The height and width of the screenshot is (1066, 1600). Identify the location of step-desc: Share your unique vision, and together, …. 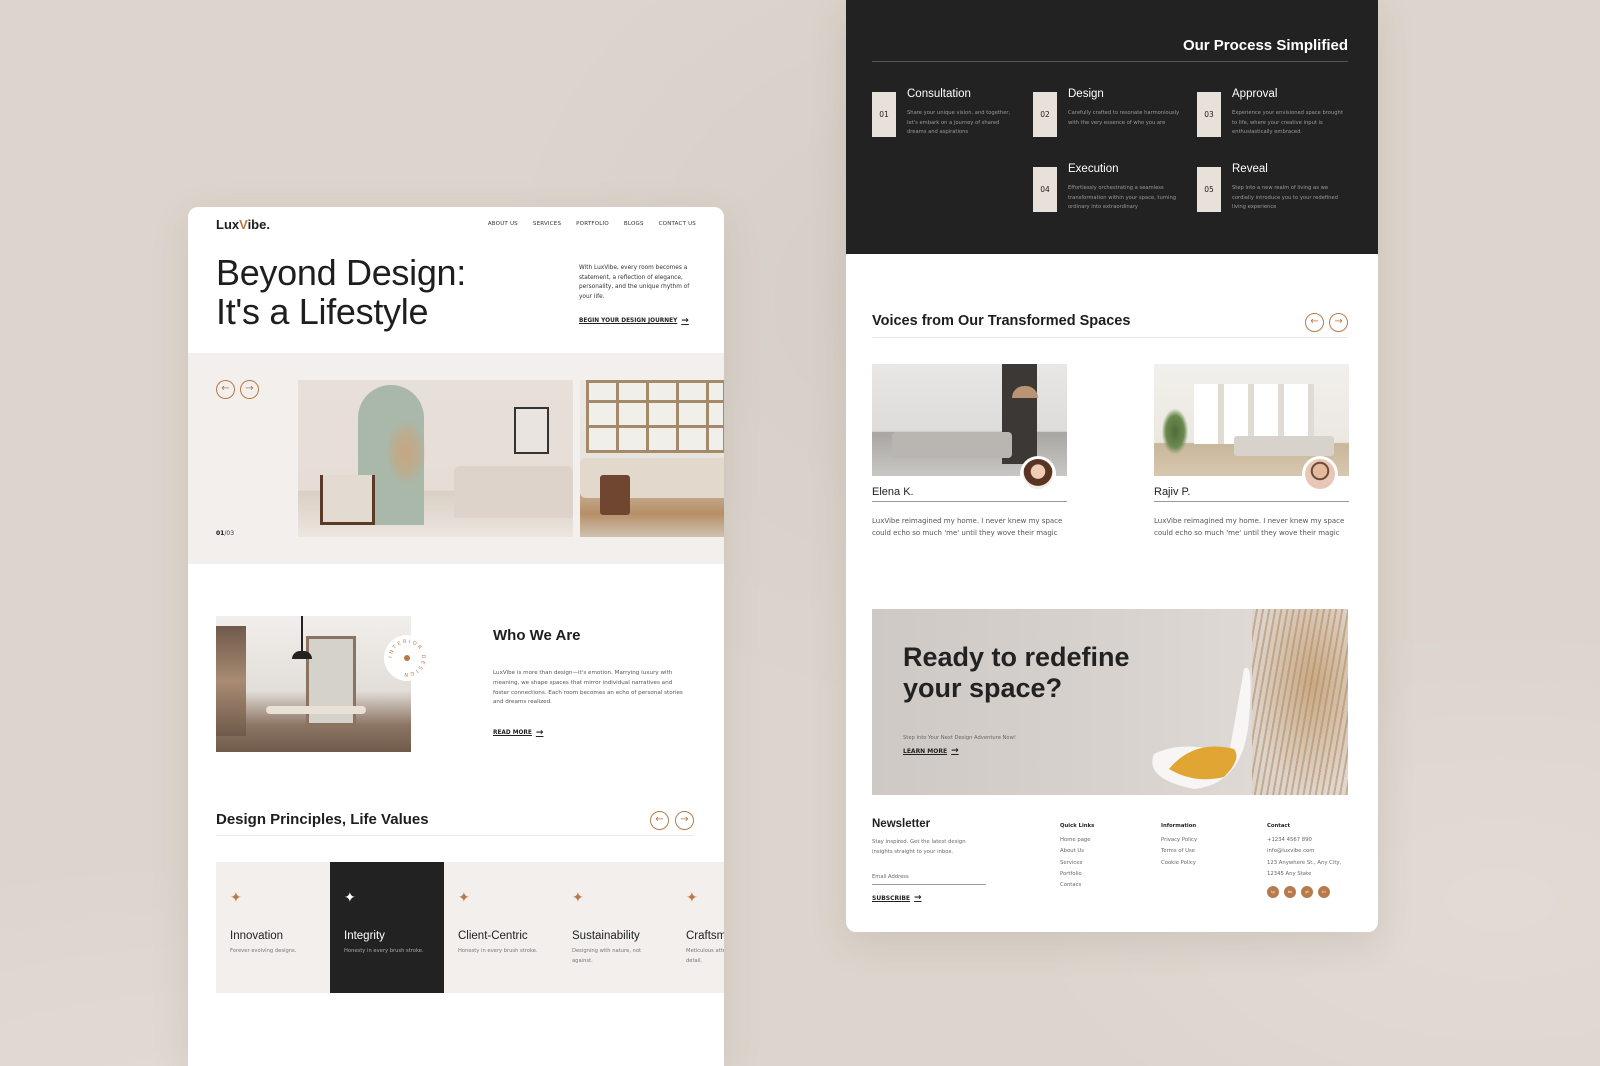
(959, 122).